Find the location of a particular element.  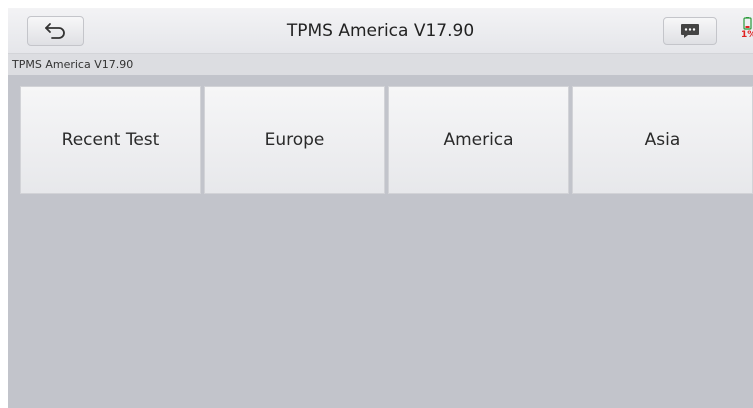

battery-percent: 1% is located at coordinates (747, 35).